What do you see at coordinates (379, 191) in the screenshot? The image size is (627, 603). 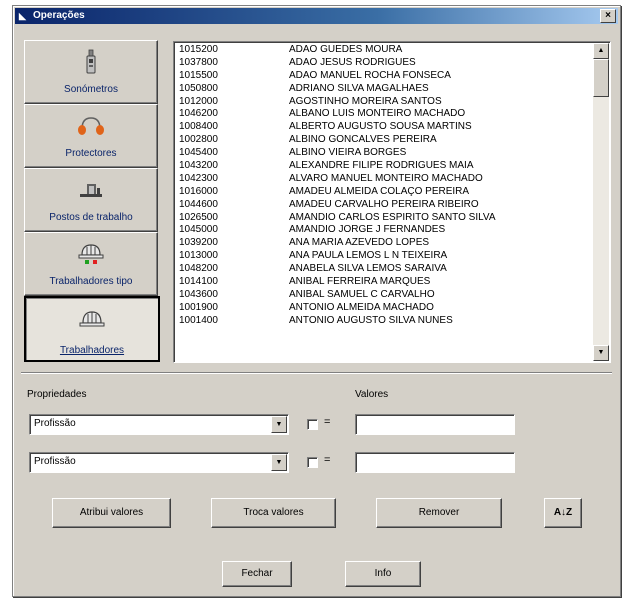 I see `worker-name: AMADEU ALMEIDA COLAÇO PEREIRA` at bounding box center [379, 191].